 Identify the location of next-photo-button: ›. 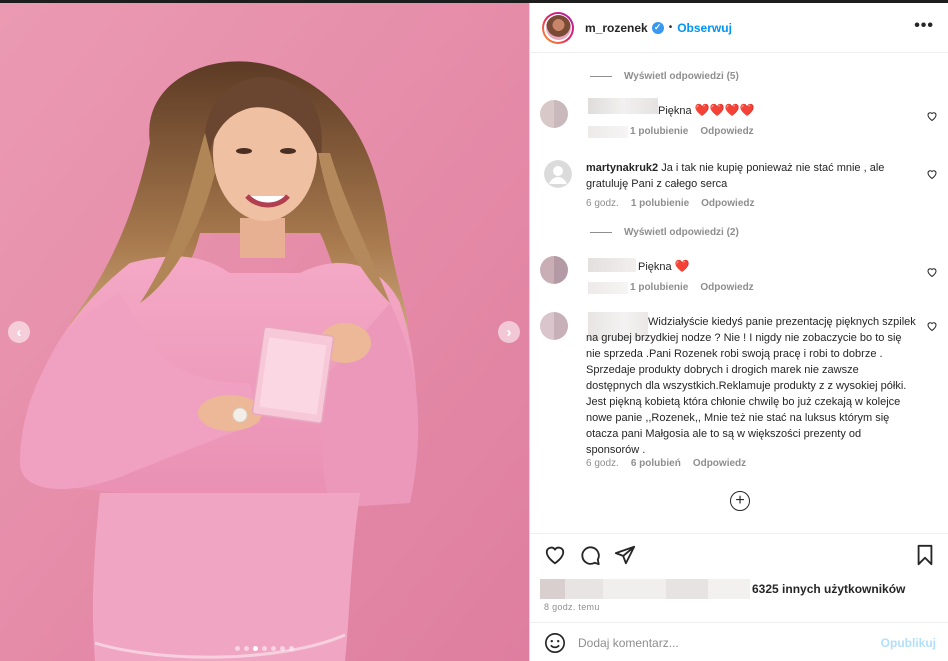
(509, 332).